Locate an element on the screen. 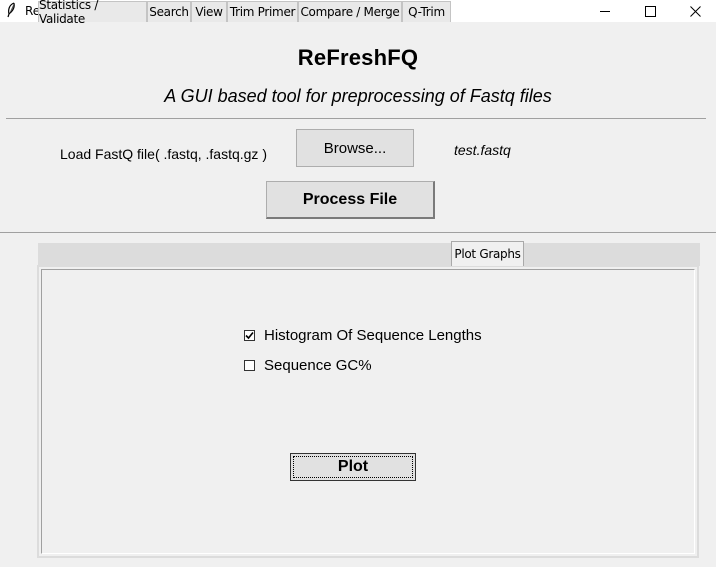 The height and width of the screenshot is (567, 716). process-file-button: Process File is located at coordinates (350, 200).